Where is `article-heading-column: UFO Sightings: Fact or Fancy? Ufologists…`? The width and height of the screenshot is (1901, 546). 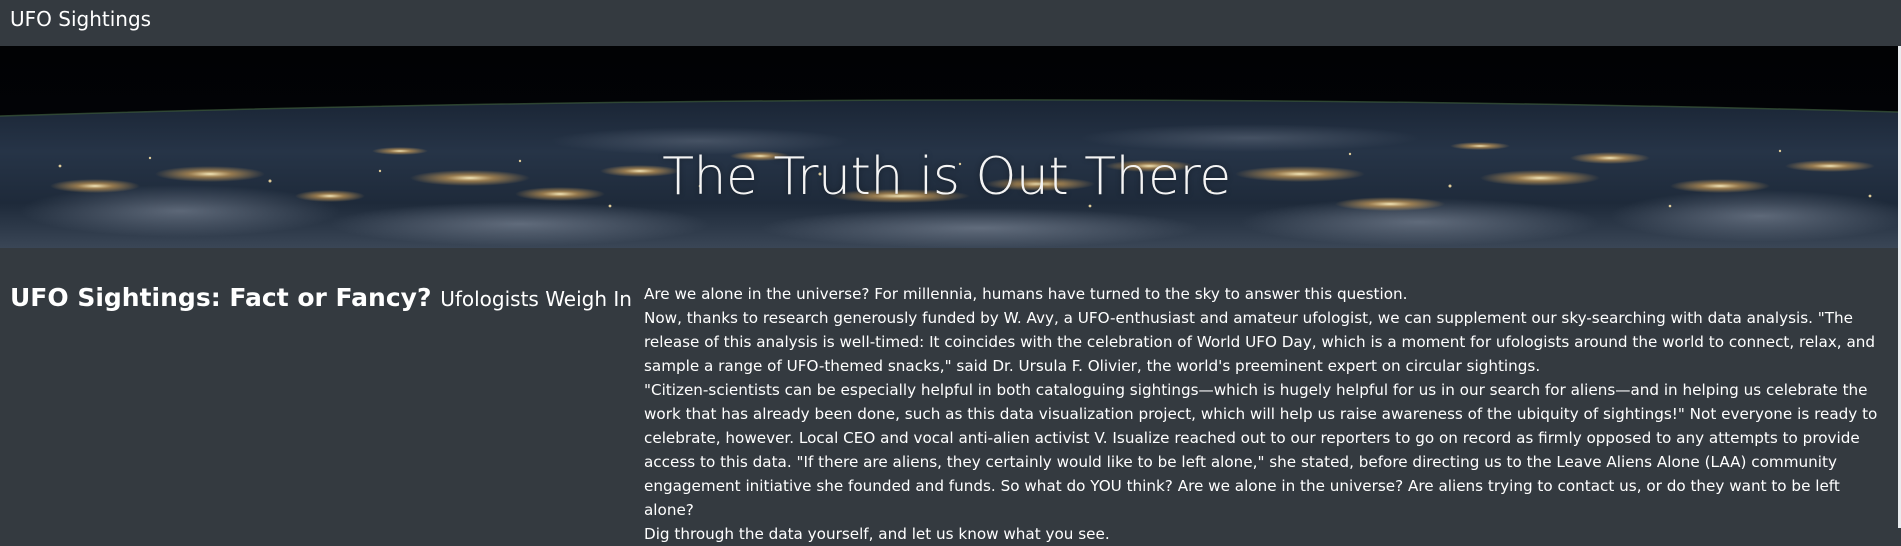
article-heading-column: UFO Sightings: Fact or Fancy? Ufologists… is located at coordinates (321, 298).